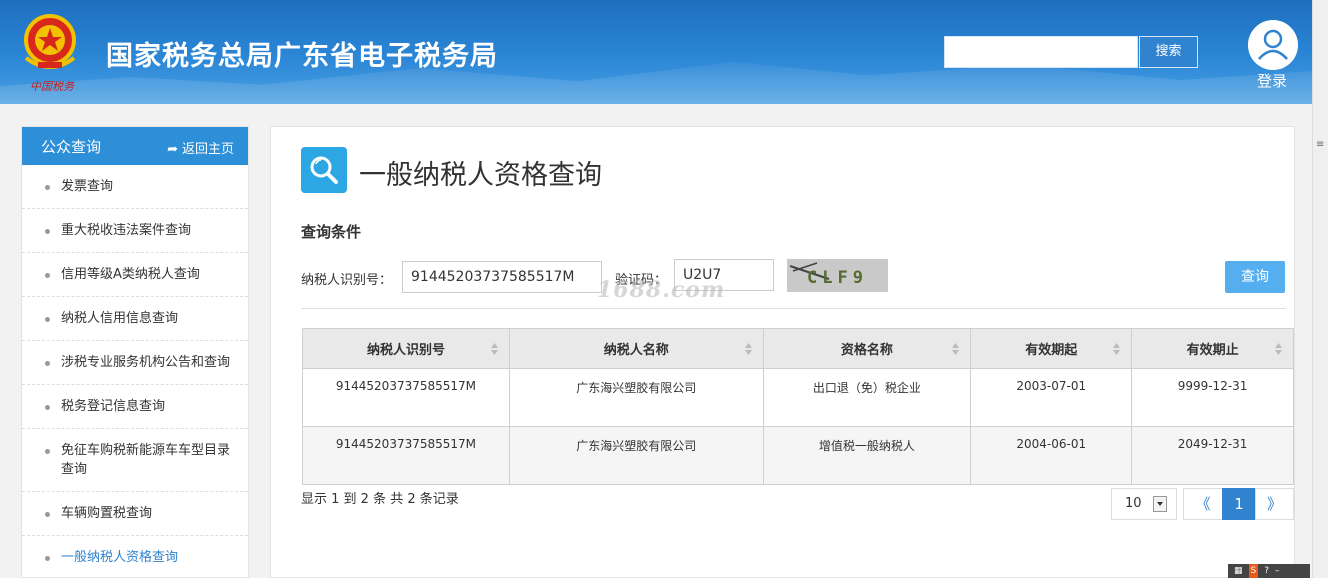 This screenshot has height=578, width=1328. Describe the element at coordinates (380, 499) in the screenshot. I see `pagination-info: 显示 1 到 2 条 共 2 条记录` at that location.